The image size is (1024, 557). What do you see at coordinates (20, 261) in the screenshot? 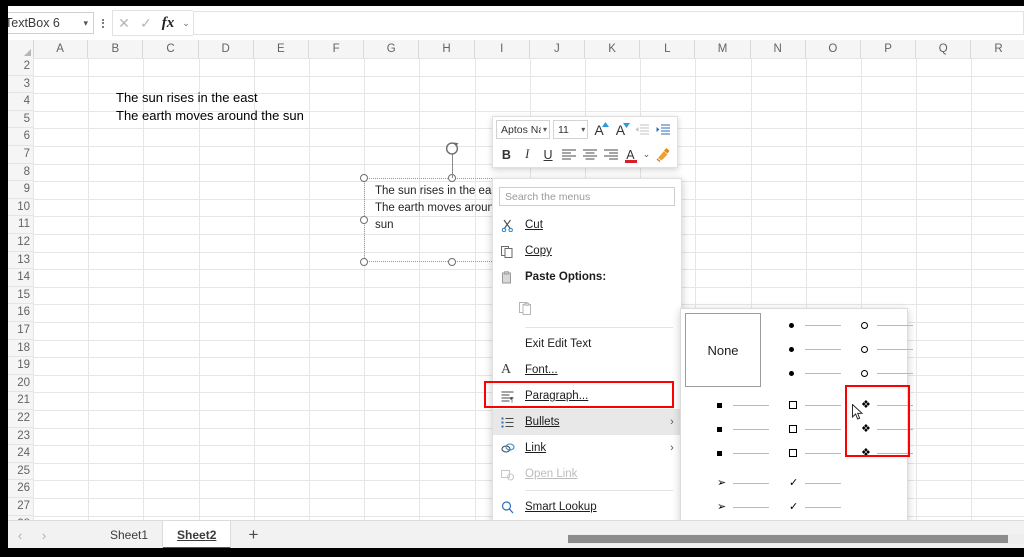
I see `row-header-13: 13` at bounding box center [20, 261].